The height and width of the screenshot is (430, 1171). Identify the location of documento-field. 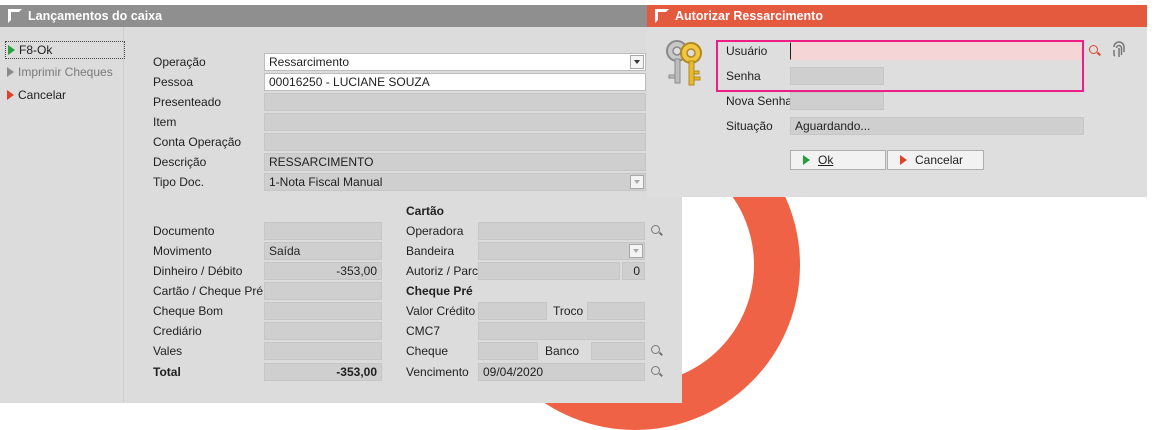
(323, 231).